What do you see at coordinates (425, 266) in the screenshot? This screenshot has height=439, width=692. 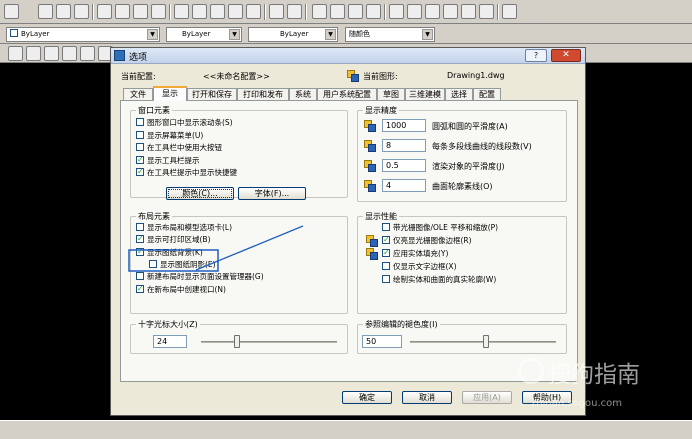 I see `checkbox-label: 仅显示文字边框(X)` at bounding box center [425, 266].